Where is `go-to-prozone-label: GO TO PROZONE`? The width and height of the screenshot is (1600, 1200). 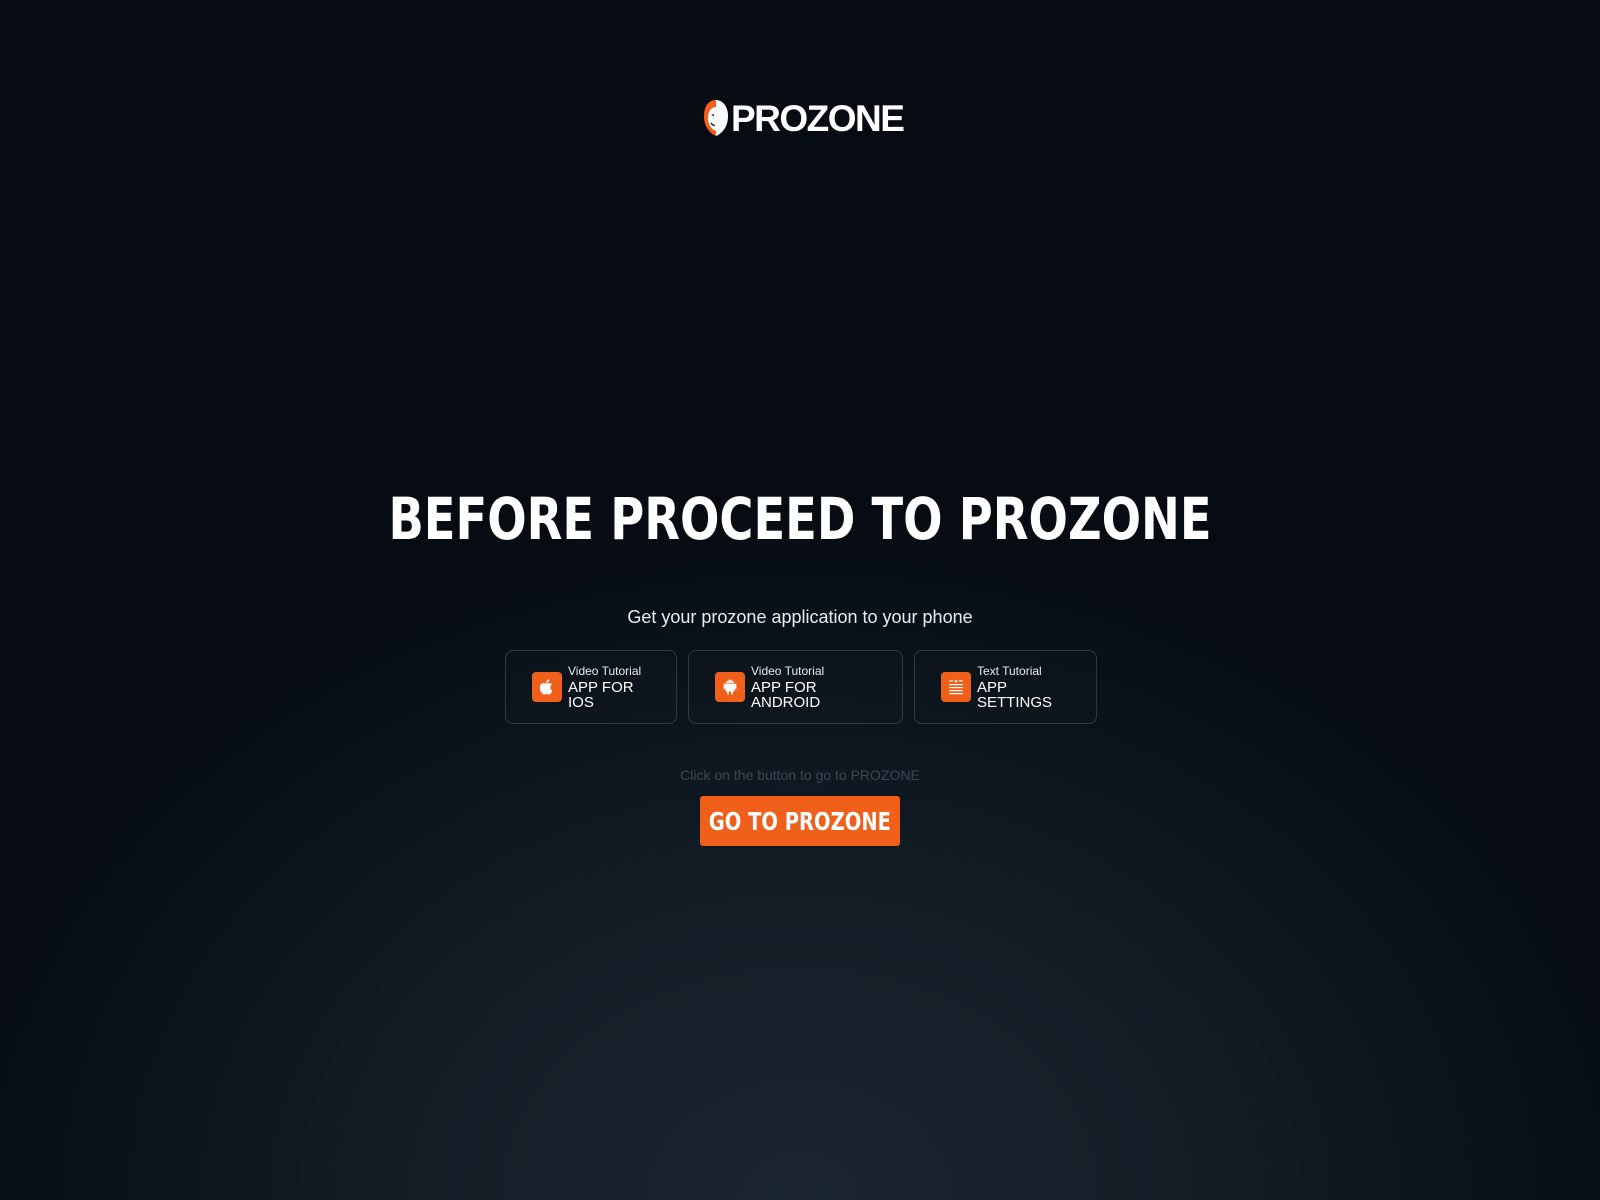 go-to-prozone-label: GO TO PROZONE is located at coordinates (800, 821).